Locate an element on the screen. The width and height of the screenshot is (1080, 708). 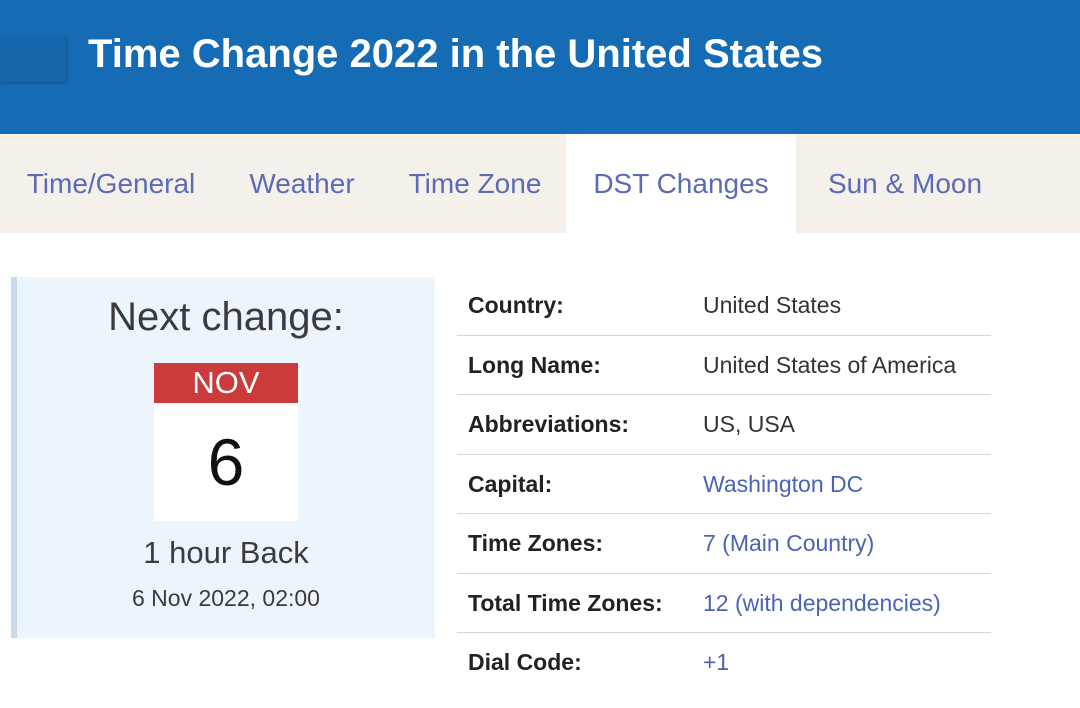
row-value-long-name: United States of America is located at coordinates (830, 364).